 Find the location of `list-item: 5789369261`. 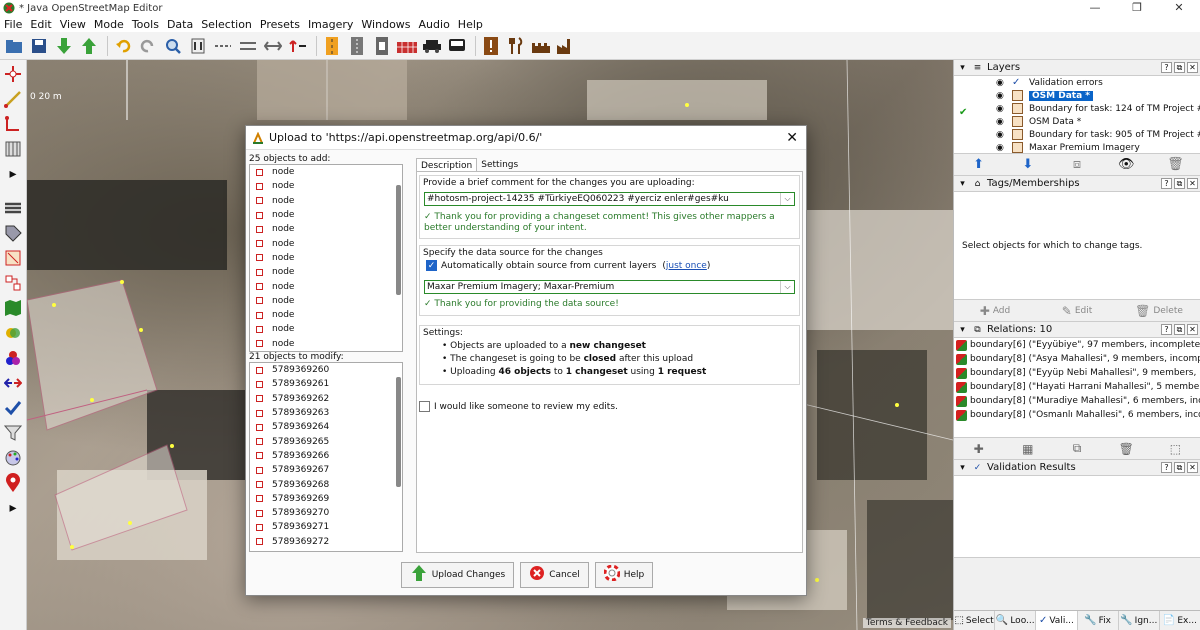

list-item: 5789369261 is located at coordinates (326, 384).